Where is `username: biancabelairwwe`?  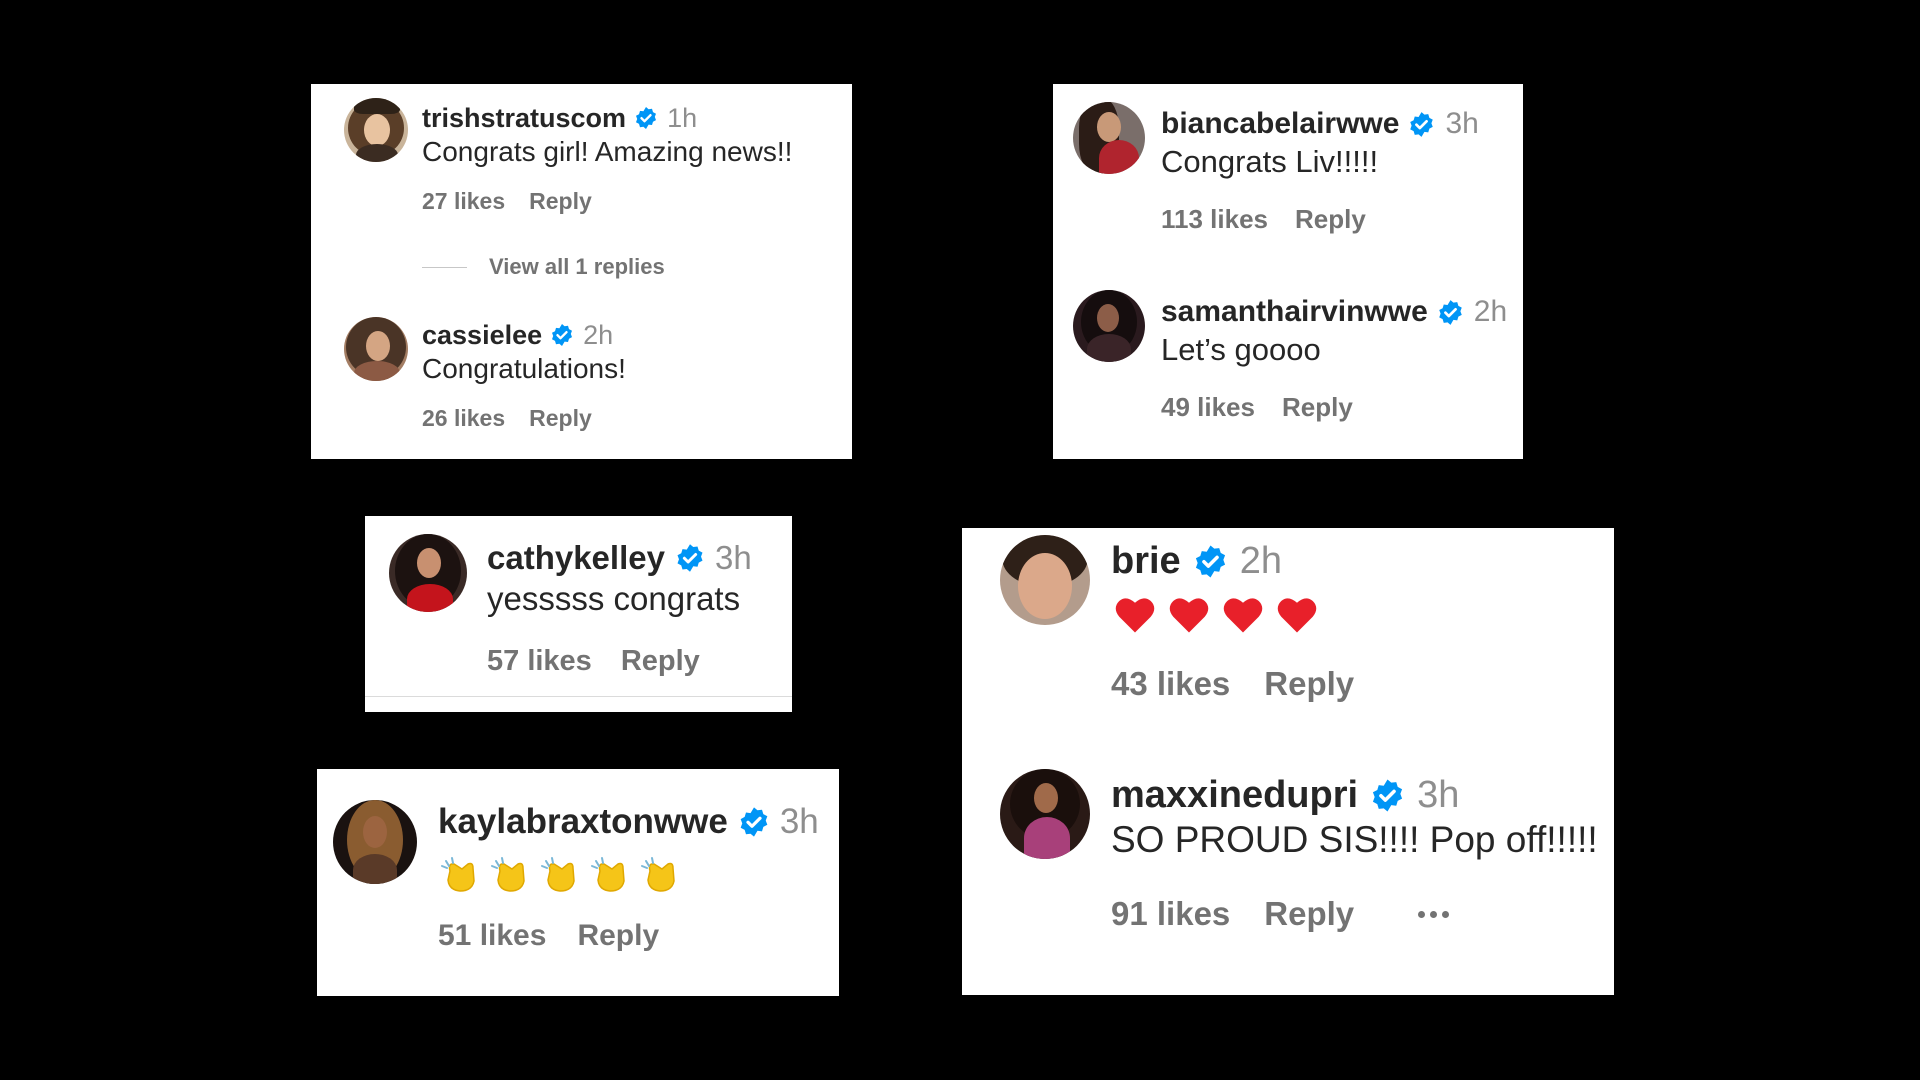 username: biancabelairwwe is located at coordinates (1280, 124).